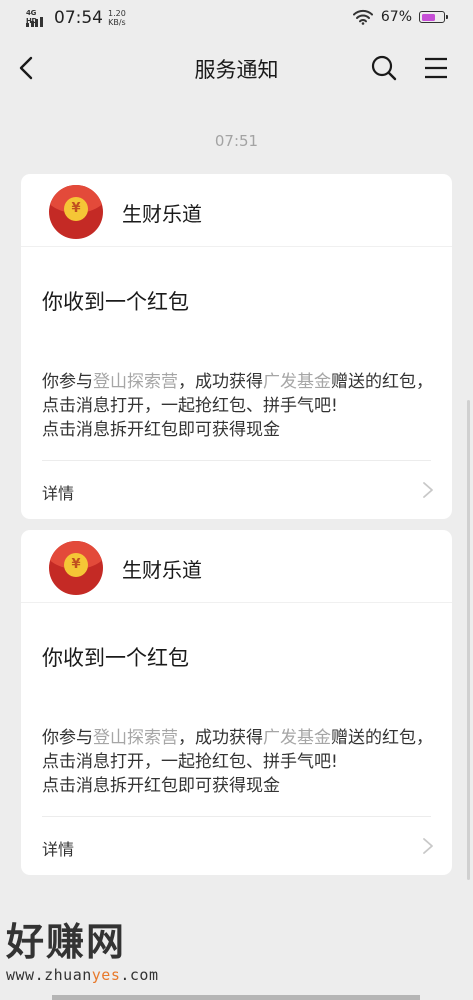  I want to click on watermark-url-part: www.zhuan, so click(49, 975).